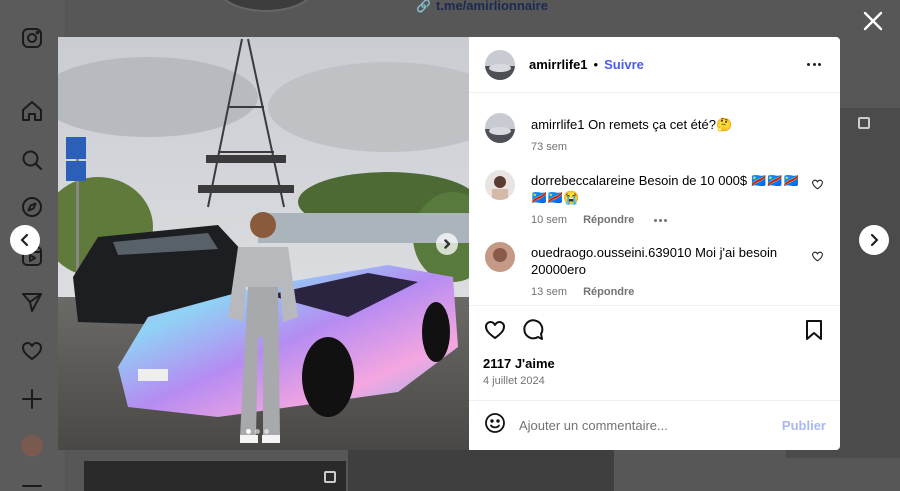  What do you see at coordinates (495, 423) in the screenshot?
I see `emoji-icon` at bounding box center [495, 423].